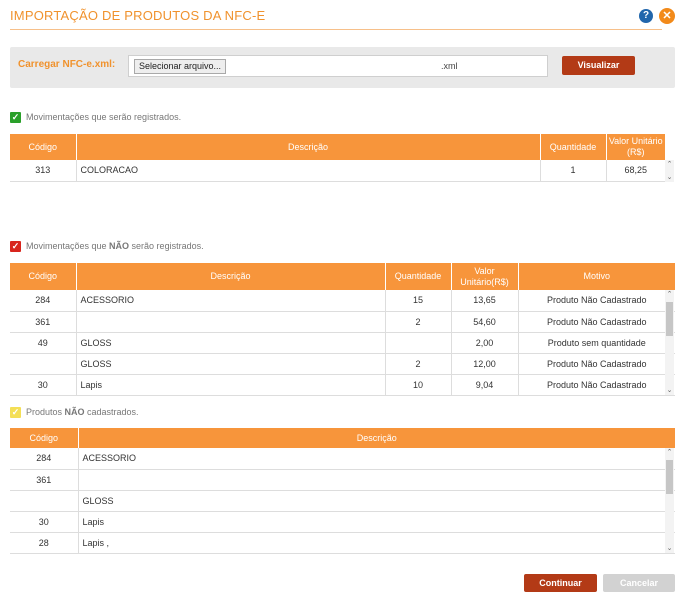 This screenshot has height=599, width=688. I want to click on products-not-registered-section-label: ✓ Produtos NÃO cadastrados., so click(74, 413).